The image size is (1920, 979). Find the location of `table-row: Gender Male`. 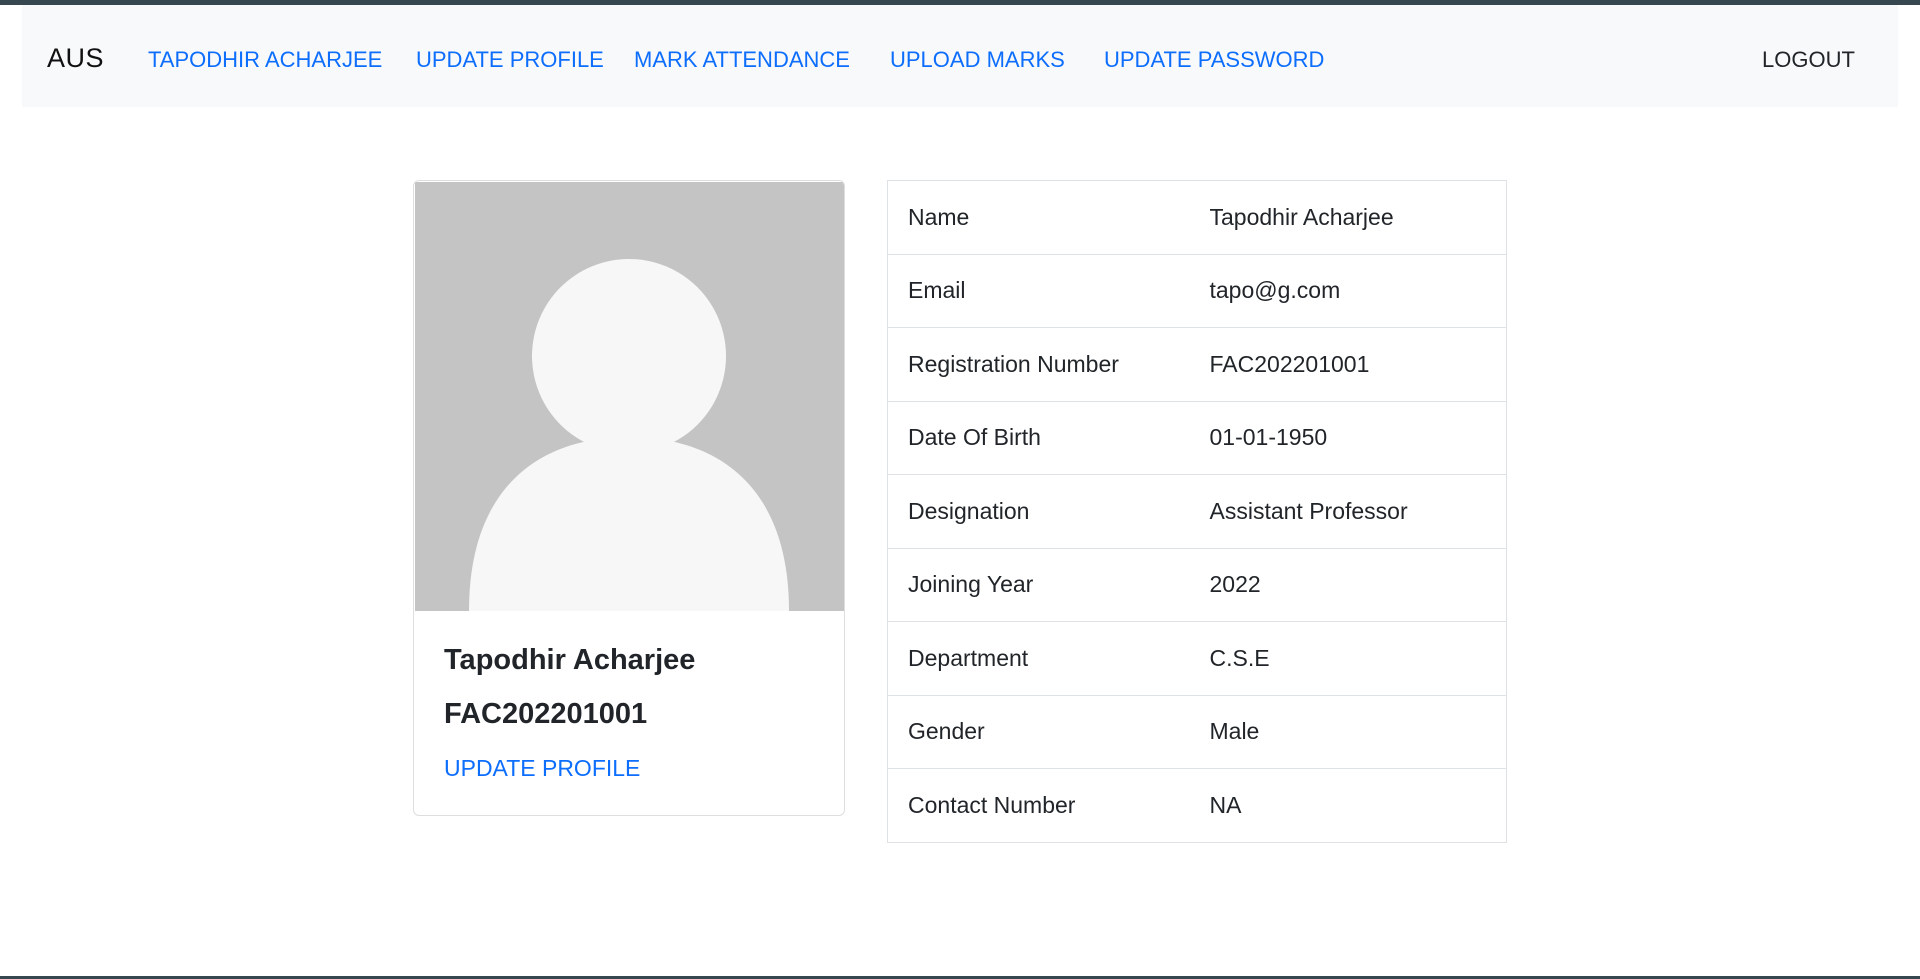

table-row: Gender Male is located at coordinates (1197, 731).